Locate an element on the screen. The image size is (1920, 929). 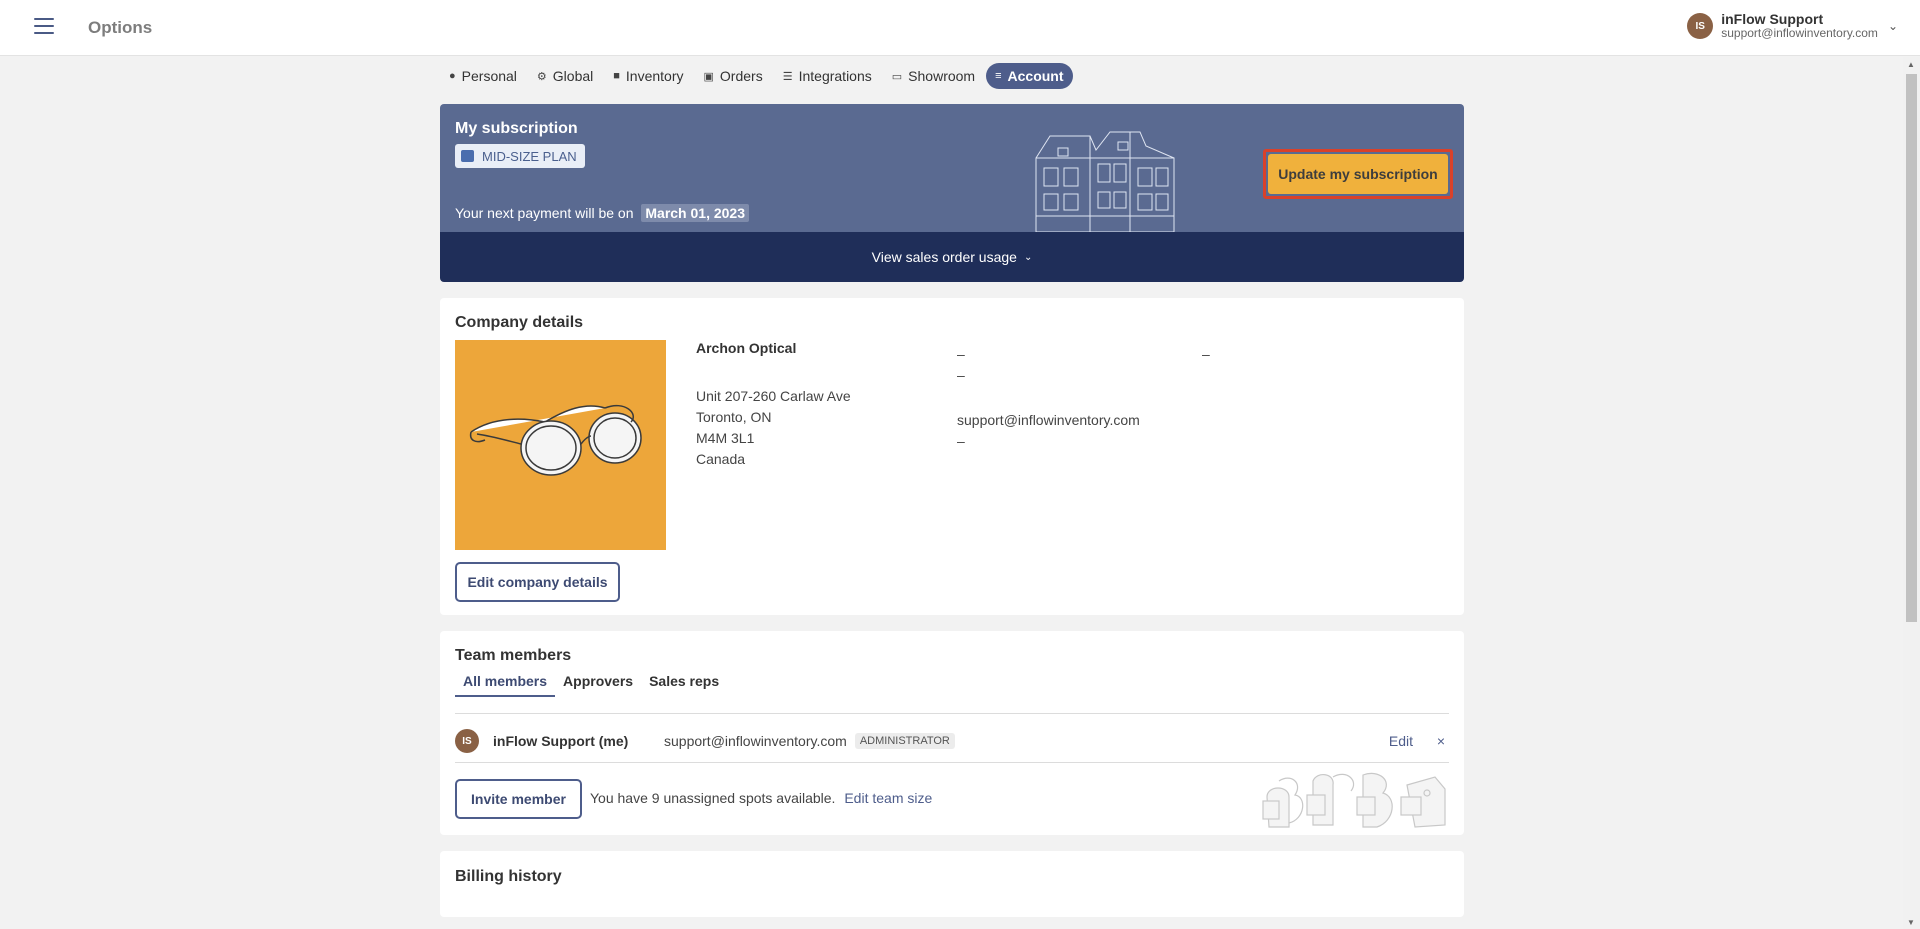
tab-showroom: ▭ Showroom is located at coordinates (933, 76).